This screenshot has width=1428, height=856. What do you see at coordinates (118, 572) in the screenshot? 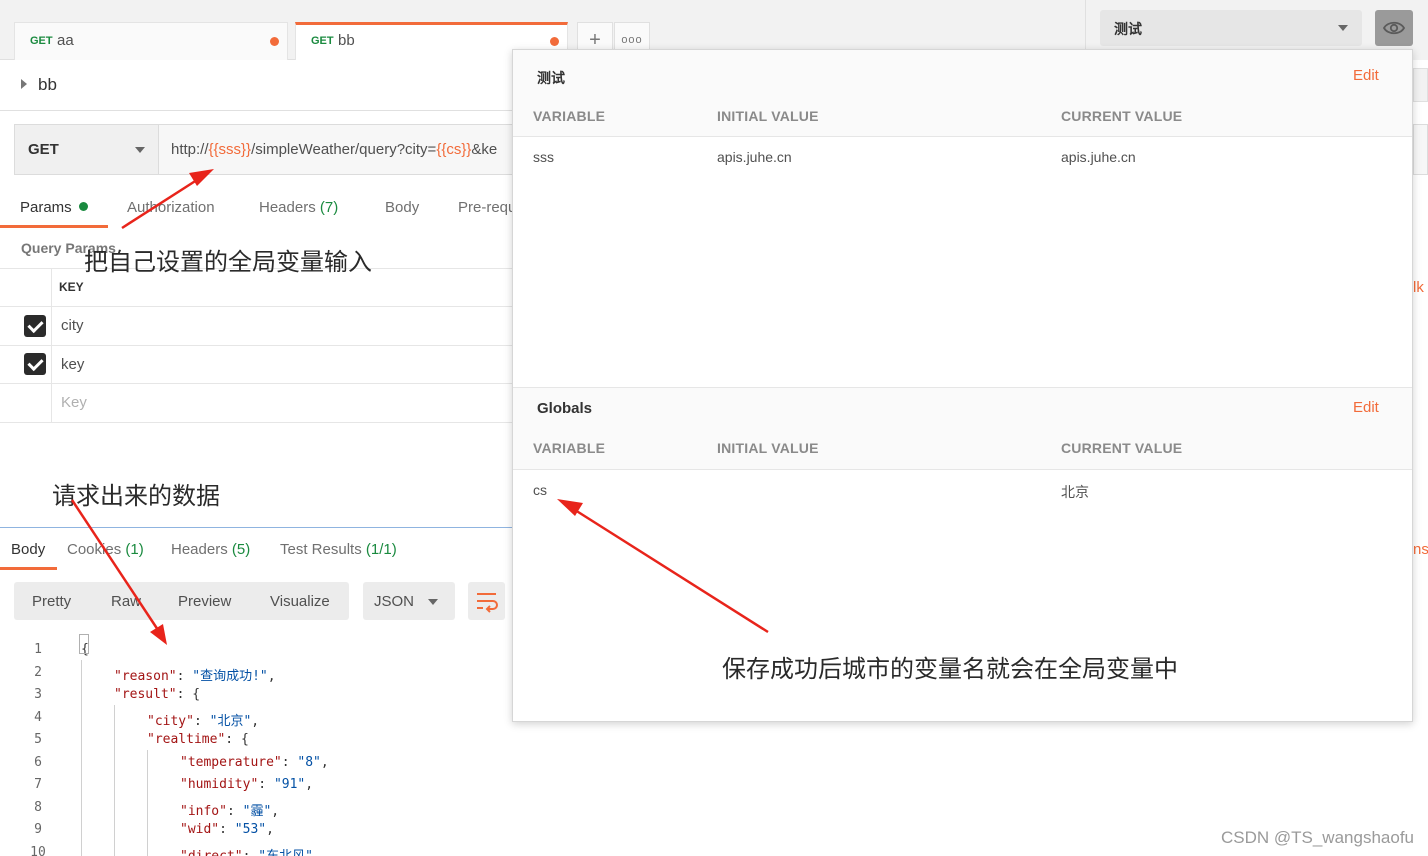
I see `arrow-to-response` at bounding box center [118, 572].